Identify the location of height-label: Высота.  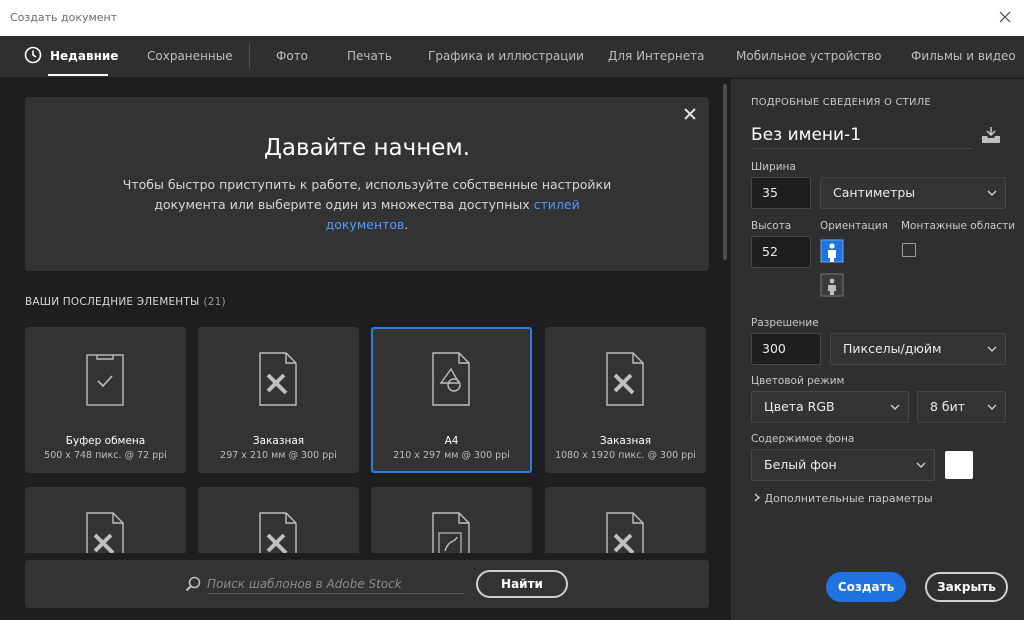
(771, 226).